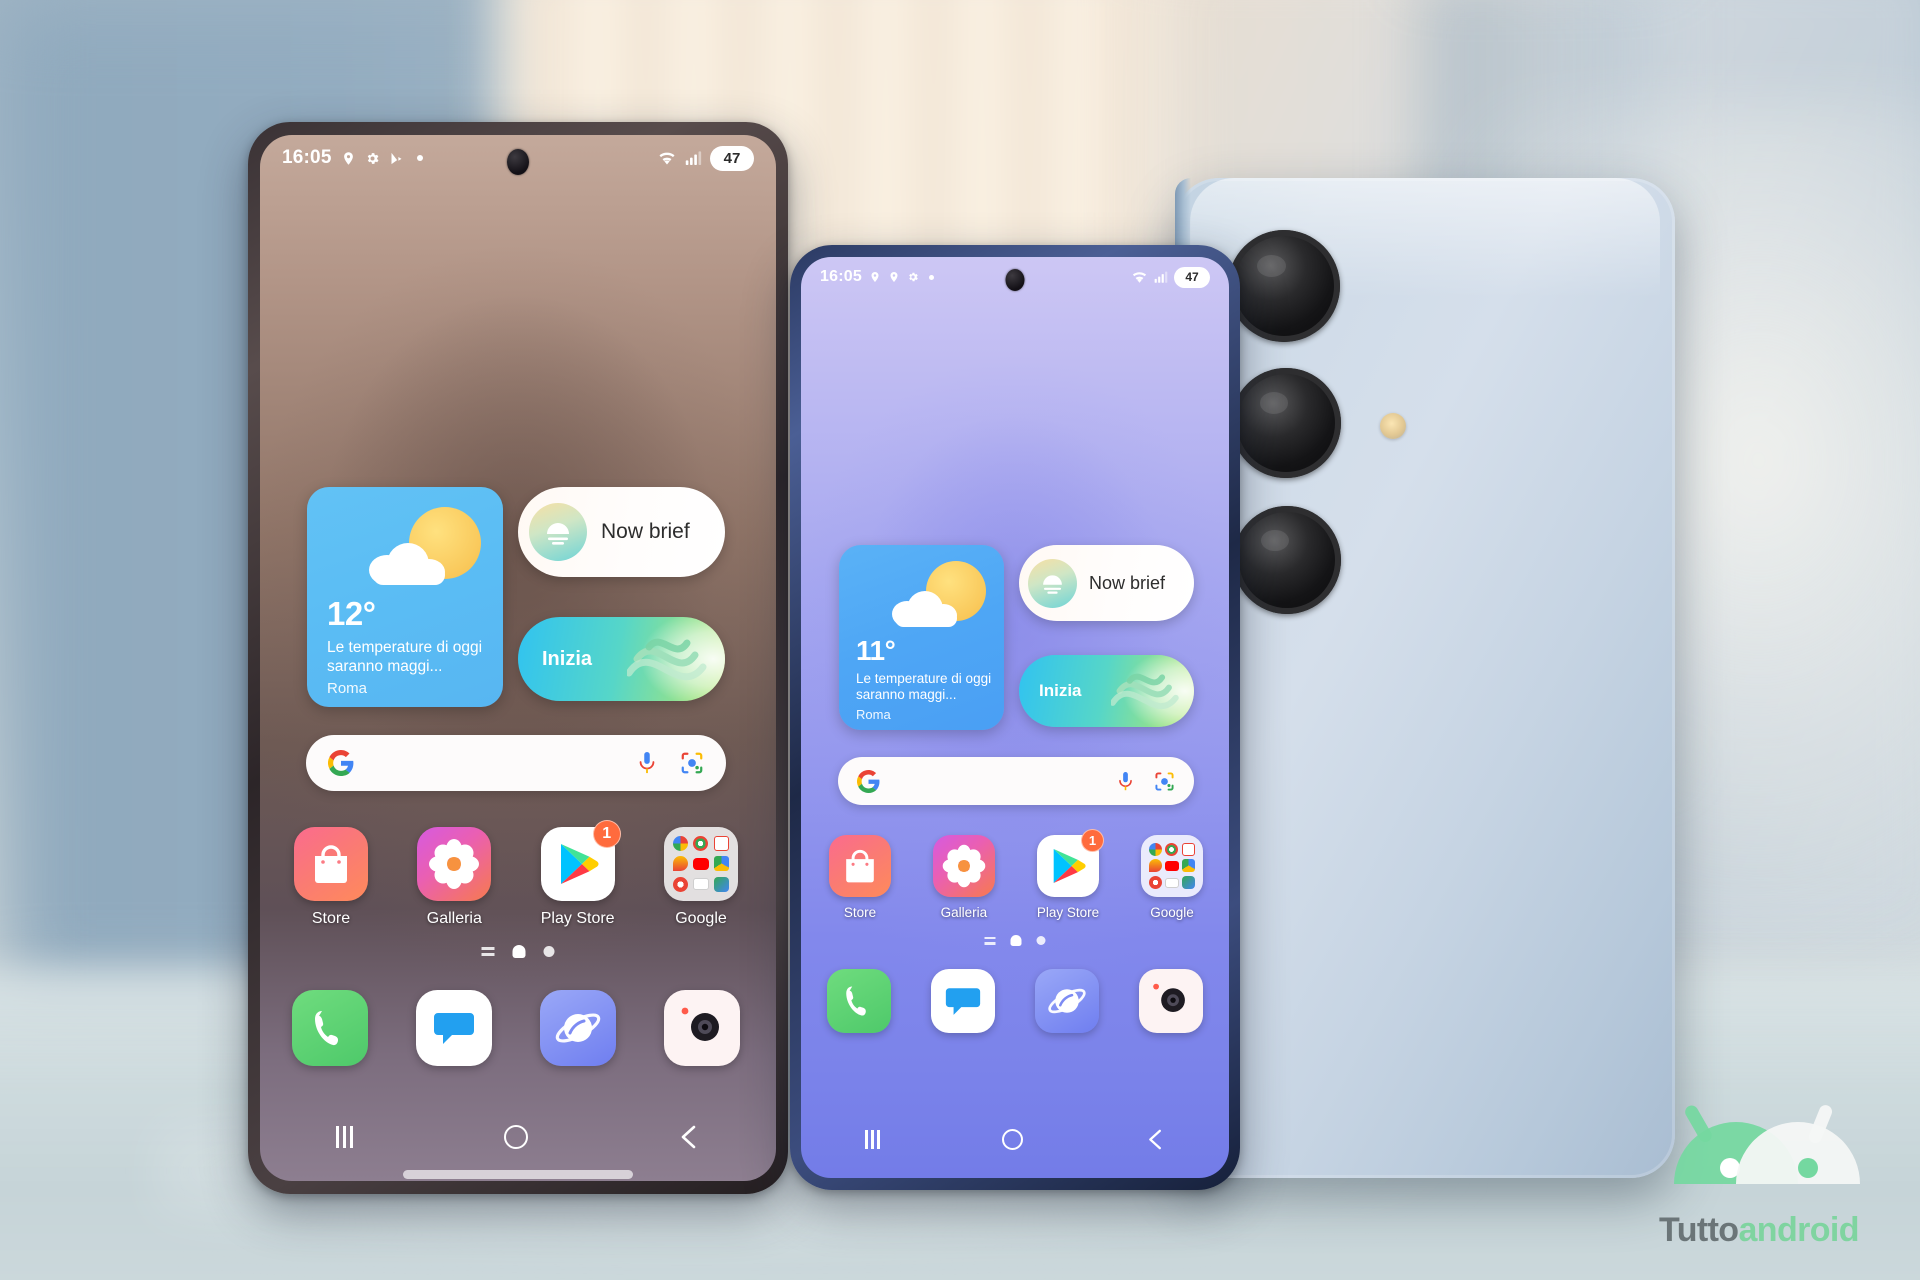  Describe the element at coordinates (1759, 1230) in the screenshot. I see `watermark-text: Tuttoandroid` at that location.